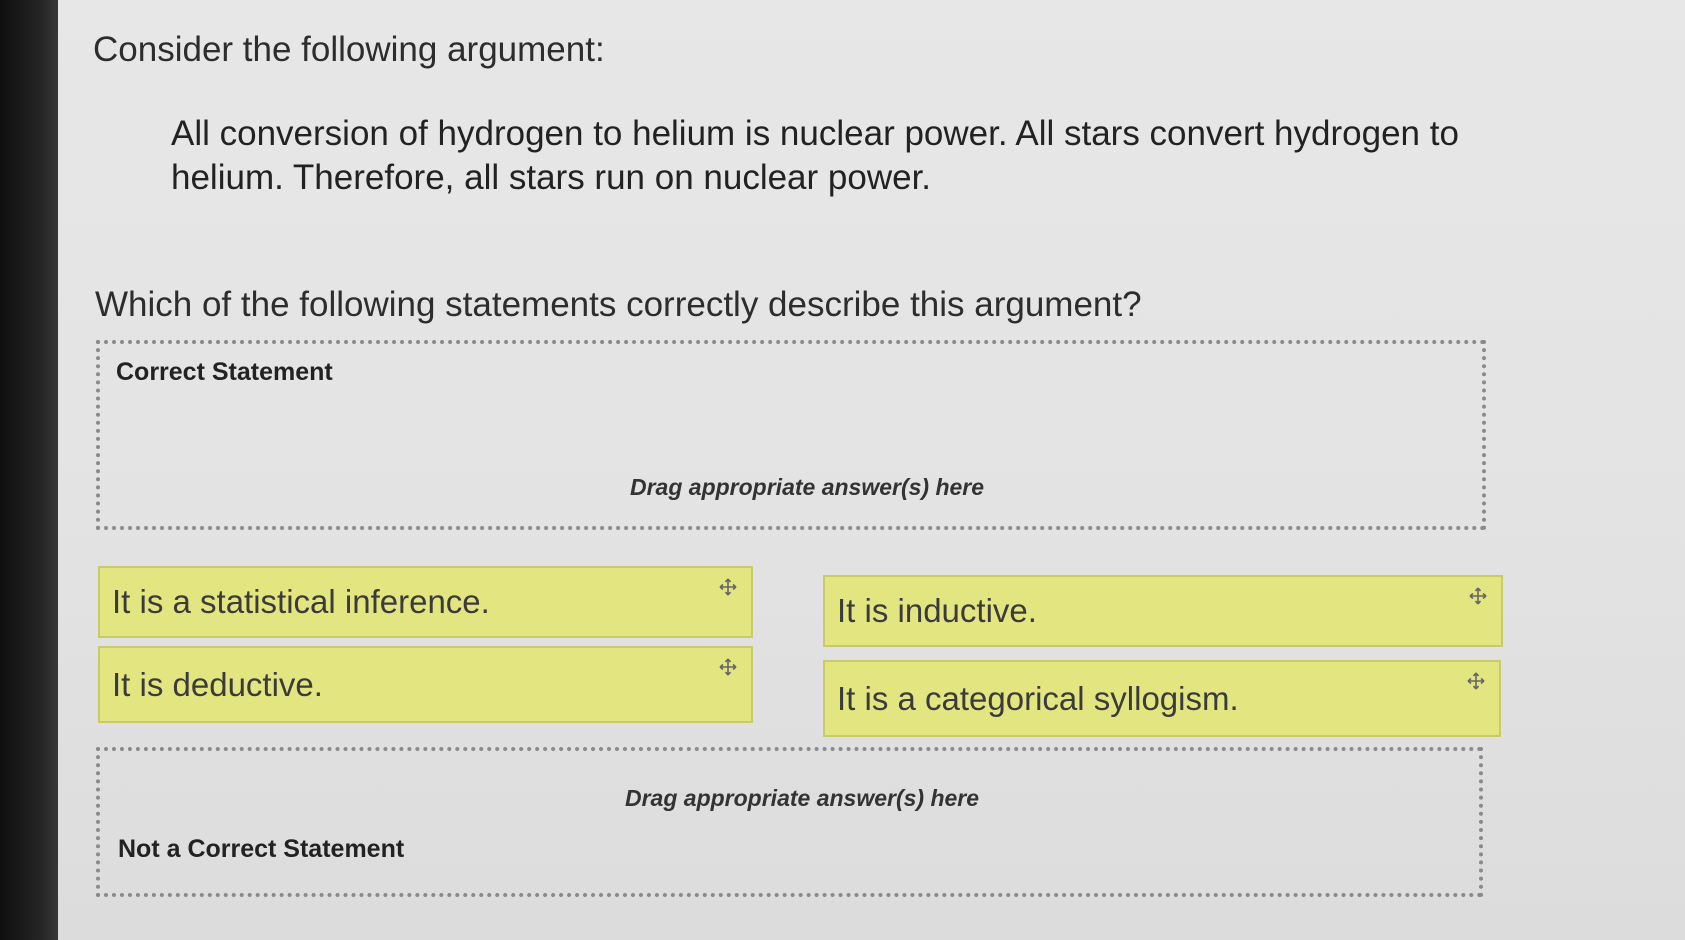 The height and width of the screenshot is (940, 1685). Describe the element at coordinates (349, 49) in the screenshot. I see `question-title: Consider the following argument:` at that location.